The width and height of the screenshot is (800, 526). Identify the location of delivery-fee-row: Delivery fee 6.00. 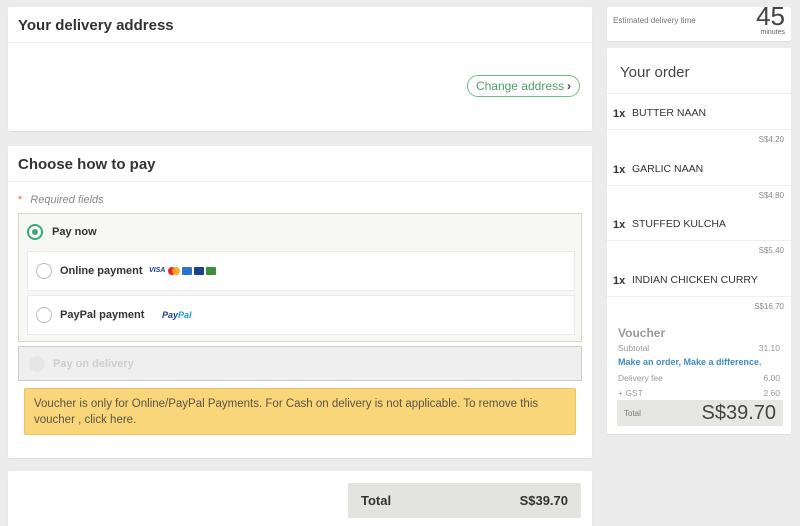
(699, 378).